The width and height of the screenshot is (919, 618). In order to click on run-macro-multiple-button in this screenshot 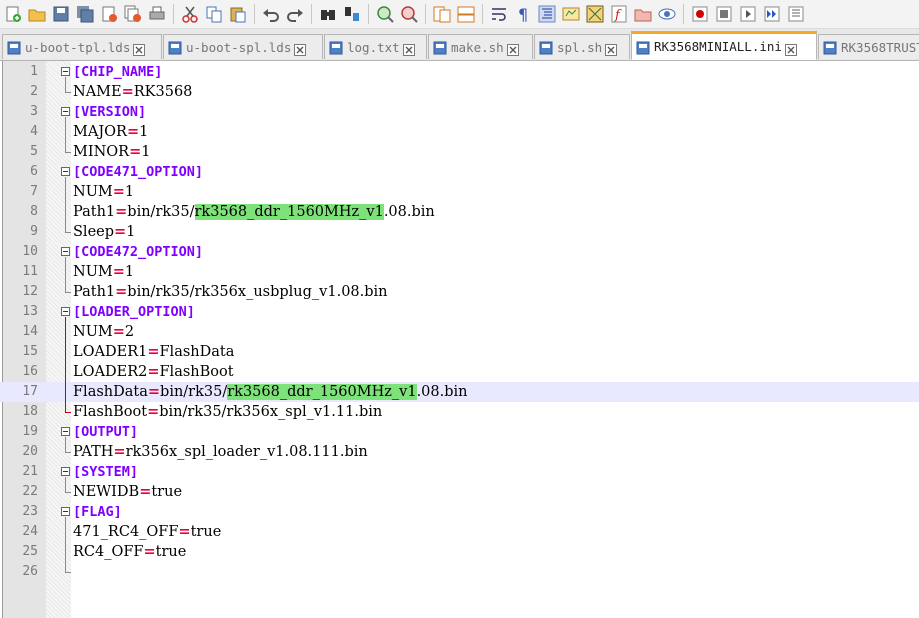, I will do `click(772, 14)`.